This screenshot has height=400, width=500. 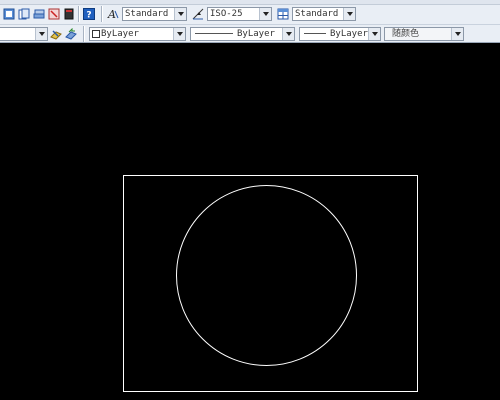 What do you see at coordinates (406, 34) in the screenshot?
I see `plot-style-value: 随颜色` at bounding box center [406, 34].